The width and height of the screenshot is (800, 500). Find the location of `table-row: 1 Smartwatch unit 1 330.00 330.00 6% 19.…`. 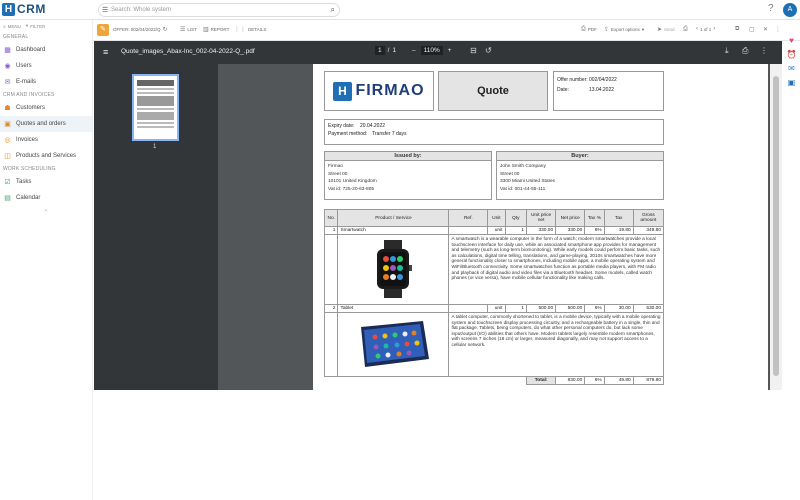

table-row: 1 Smartwatch unit 1 330.00 330.00 6% 19.… is located at coordinates (494, 230).